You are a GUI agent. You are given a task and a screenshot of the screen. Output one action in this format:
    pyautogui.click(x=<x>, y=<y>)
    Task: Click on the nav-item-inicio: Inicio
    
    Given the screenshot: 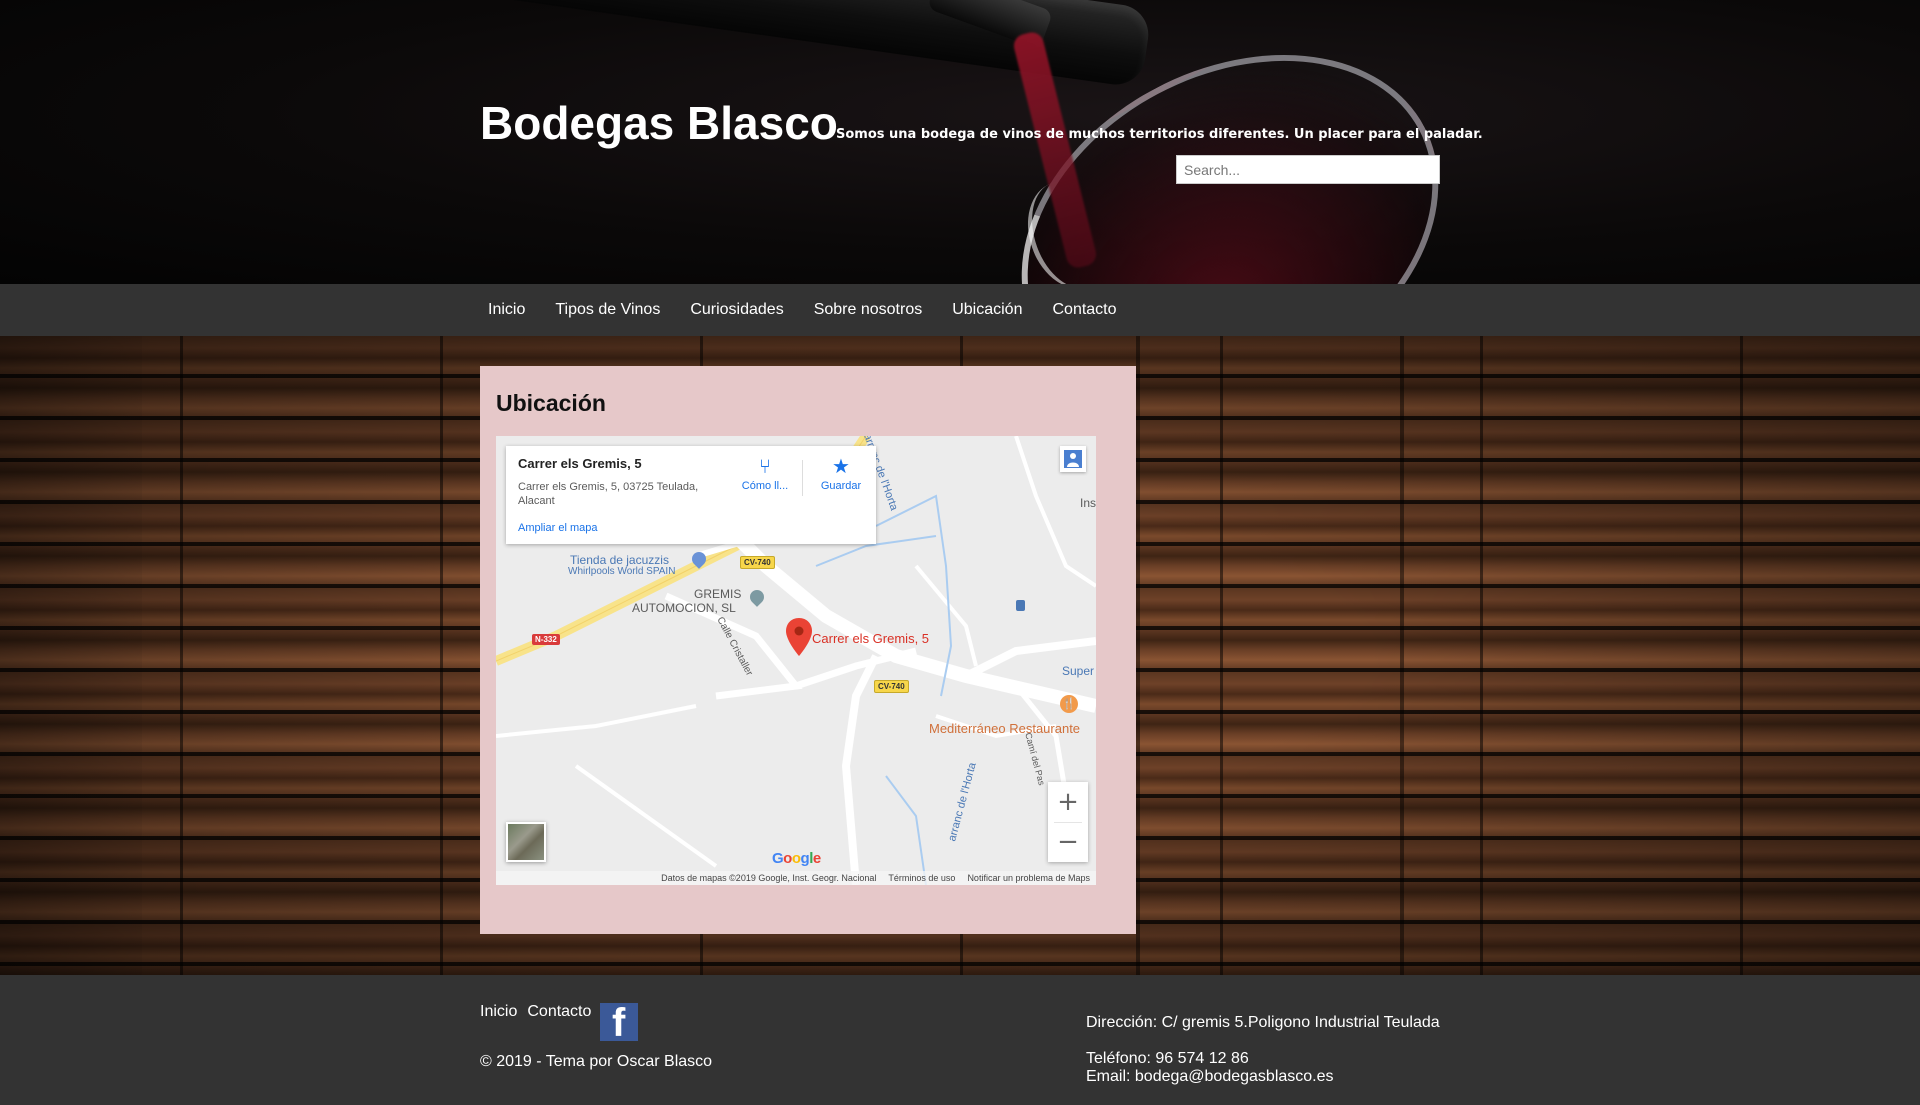 What is the action you would take?
    pyautogui.click(x=510, y=310)
    